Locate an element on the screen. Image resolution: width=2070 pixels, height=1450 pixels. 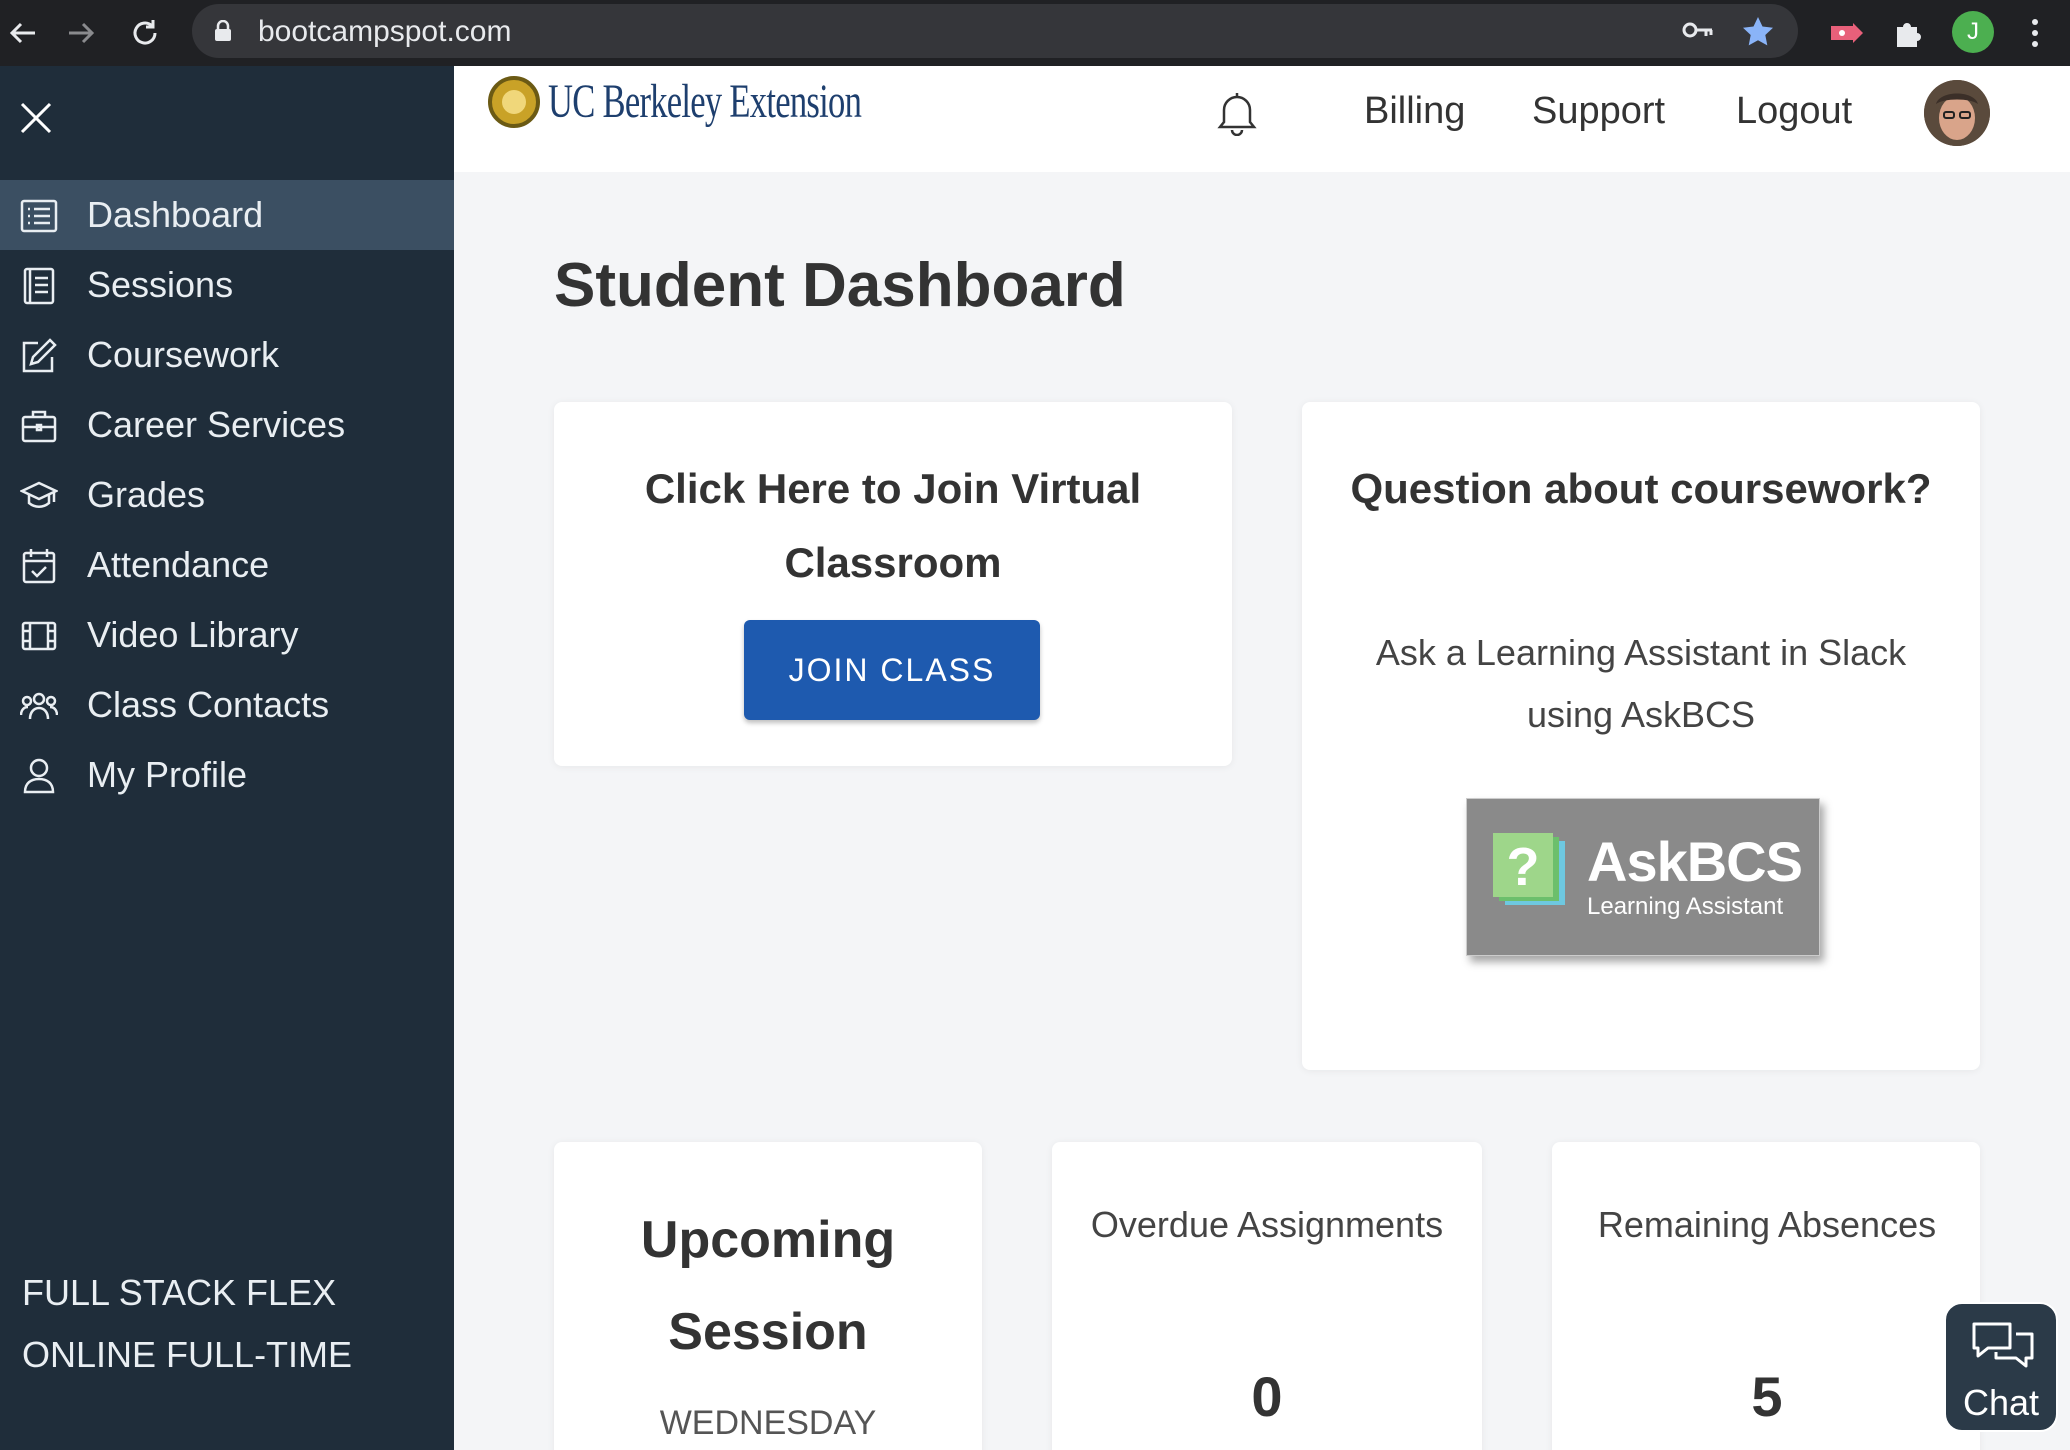
chat-bubbles-icon is located at coordinates (2003, 1345).